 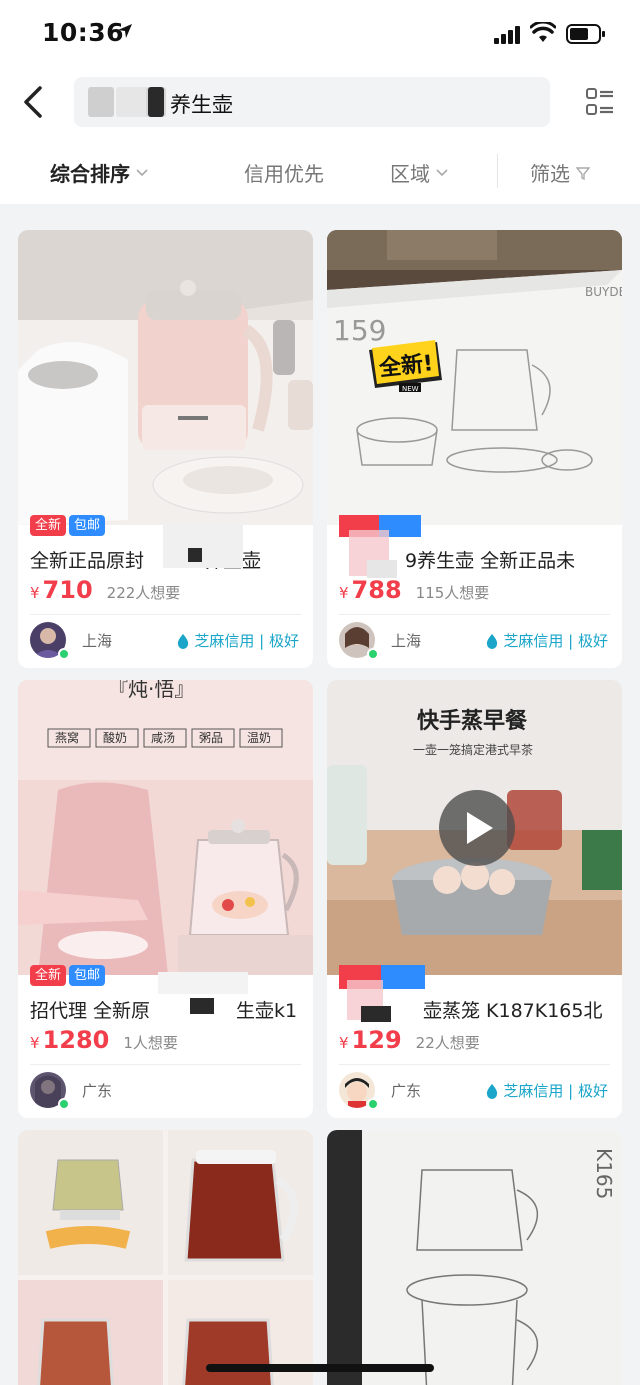 What do you see at coordinates (585, 34) in the screenshot?
I see `battery-icon` at bounding box center [585, 34].